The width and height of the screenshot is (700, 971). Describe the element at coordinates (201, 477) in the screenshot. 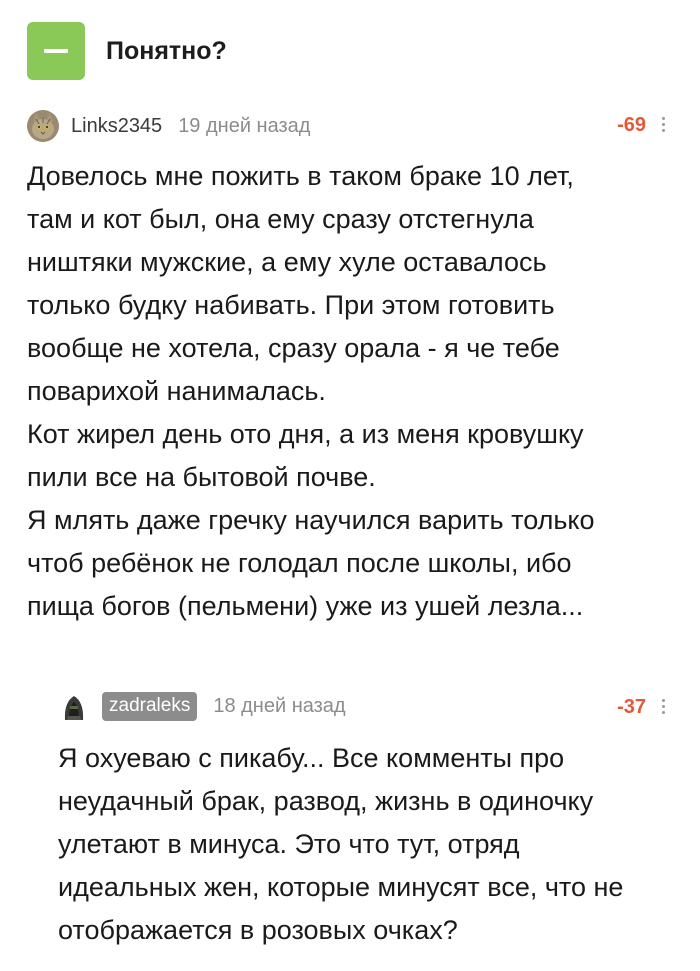

I see `comment-line: пили все на бытовой почве.` at that location.